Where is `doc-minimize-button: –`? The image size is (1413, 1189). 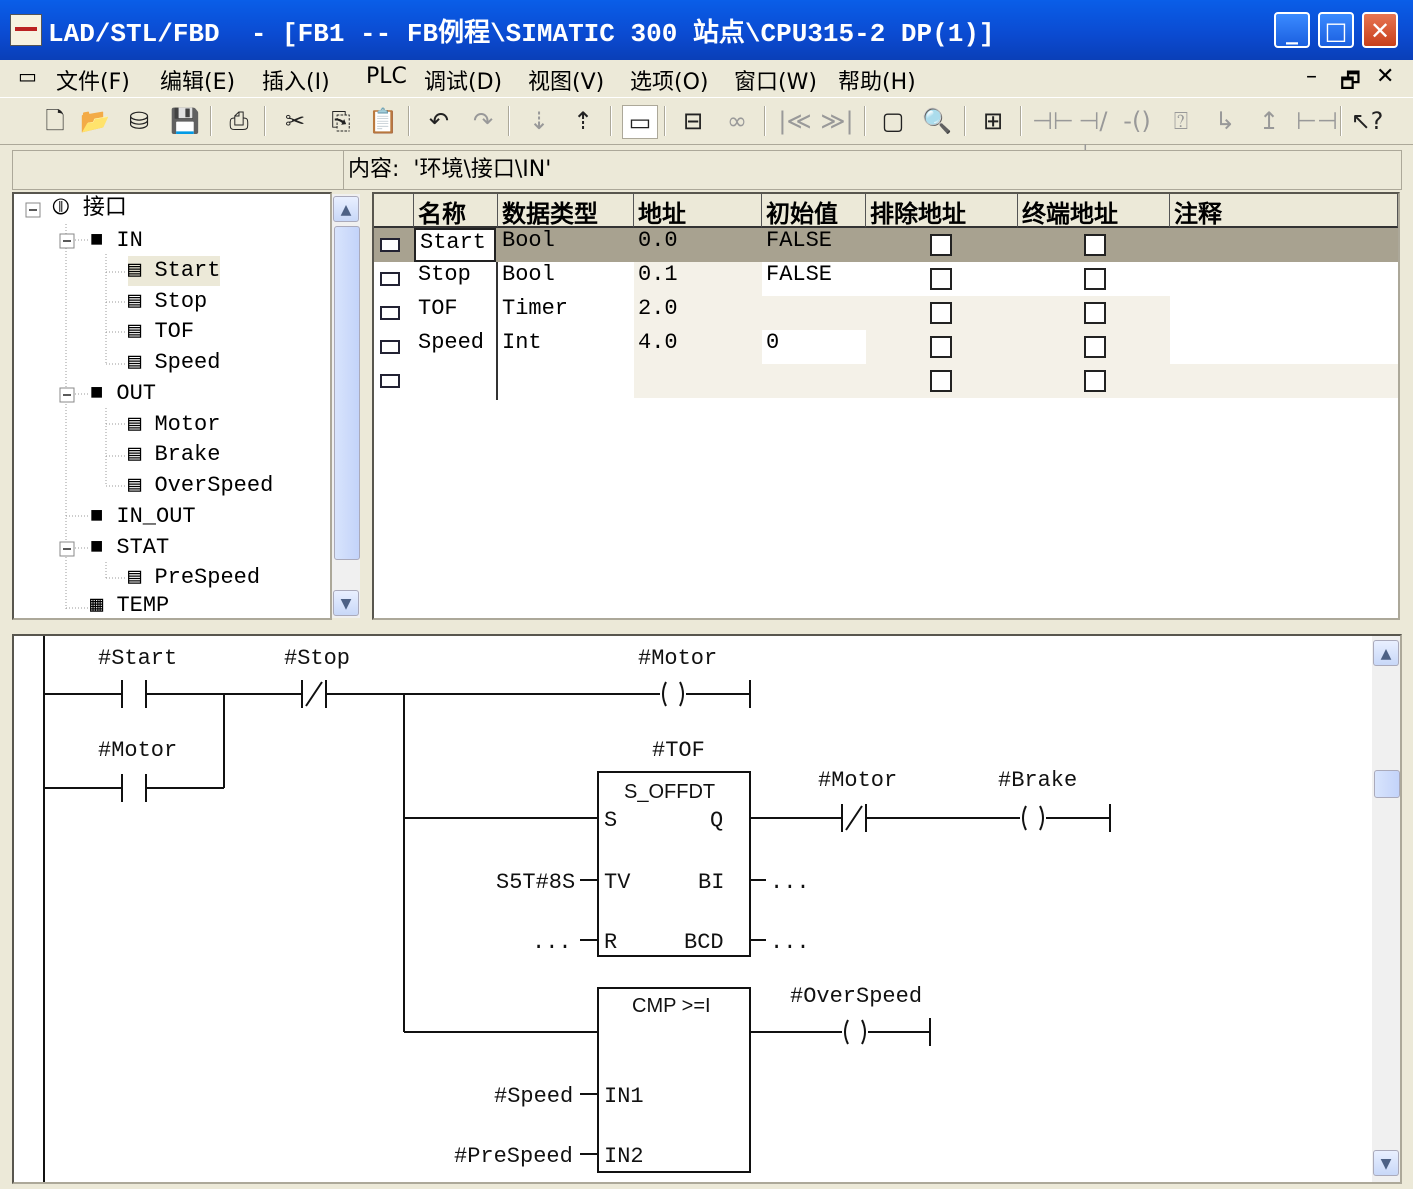
doc-minimize-button: – is located at coordinates (1311, 76).